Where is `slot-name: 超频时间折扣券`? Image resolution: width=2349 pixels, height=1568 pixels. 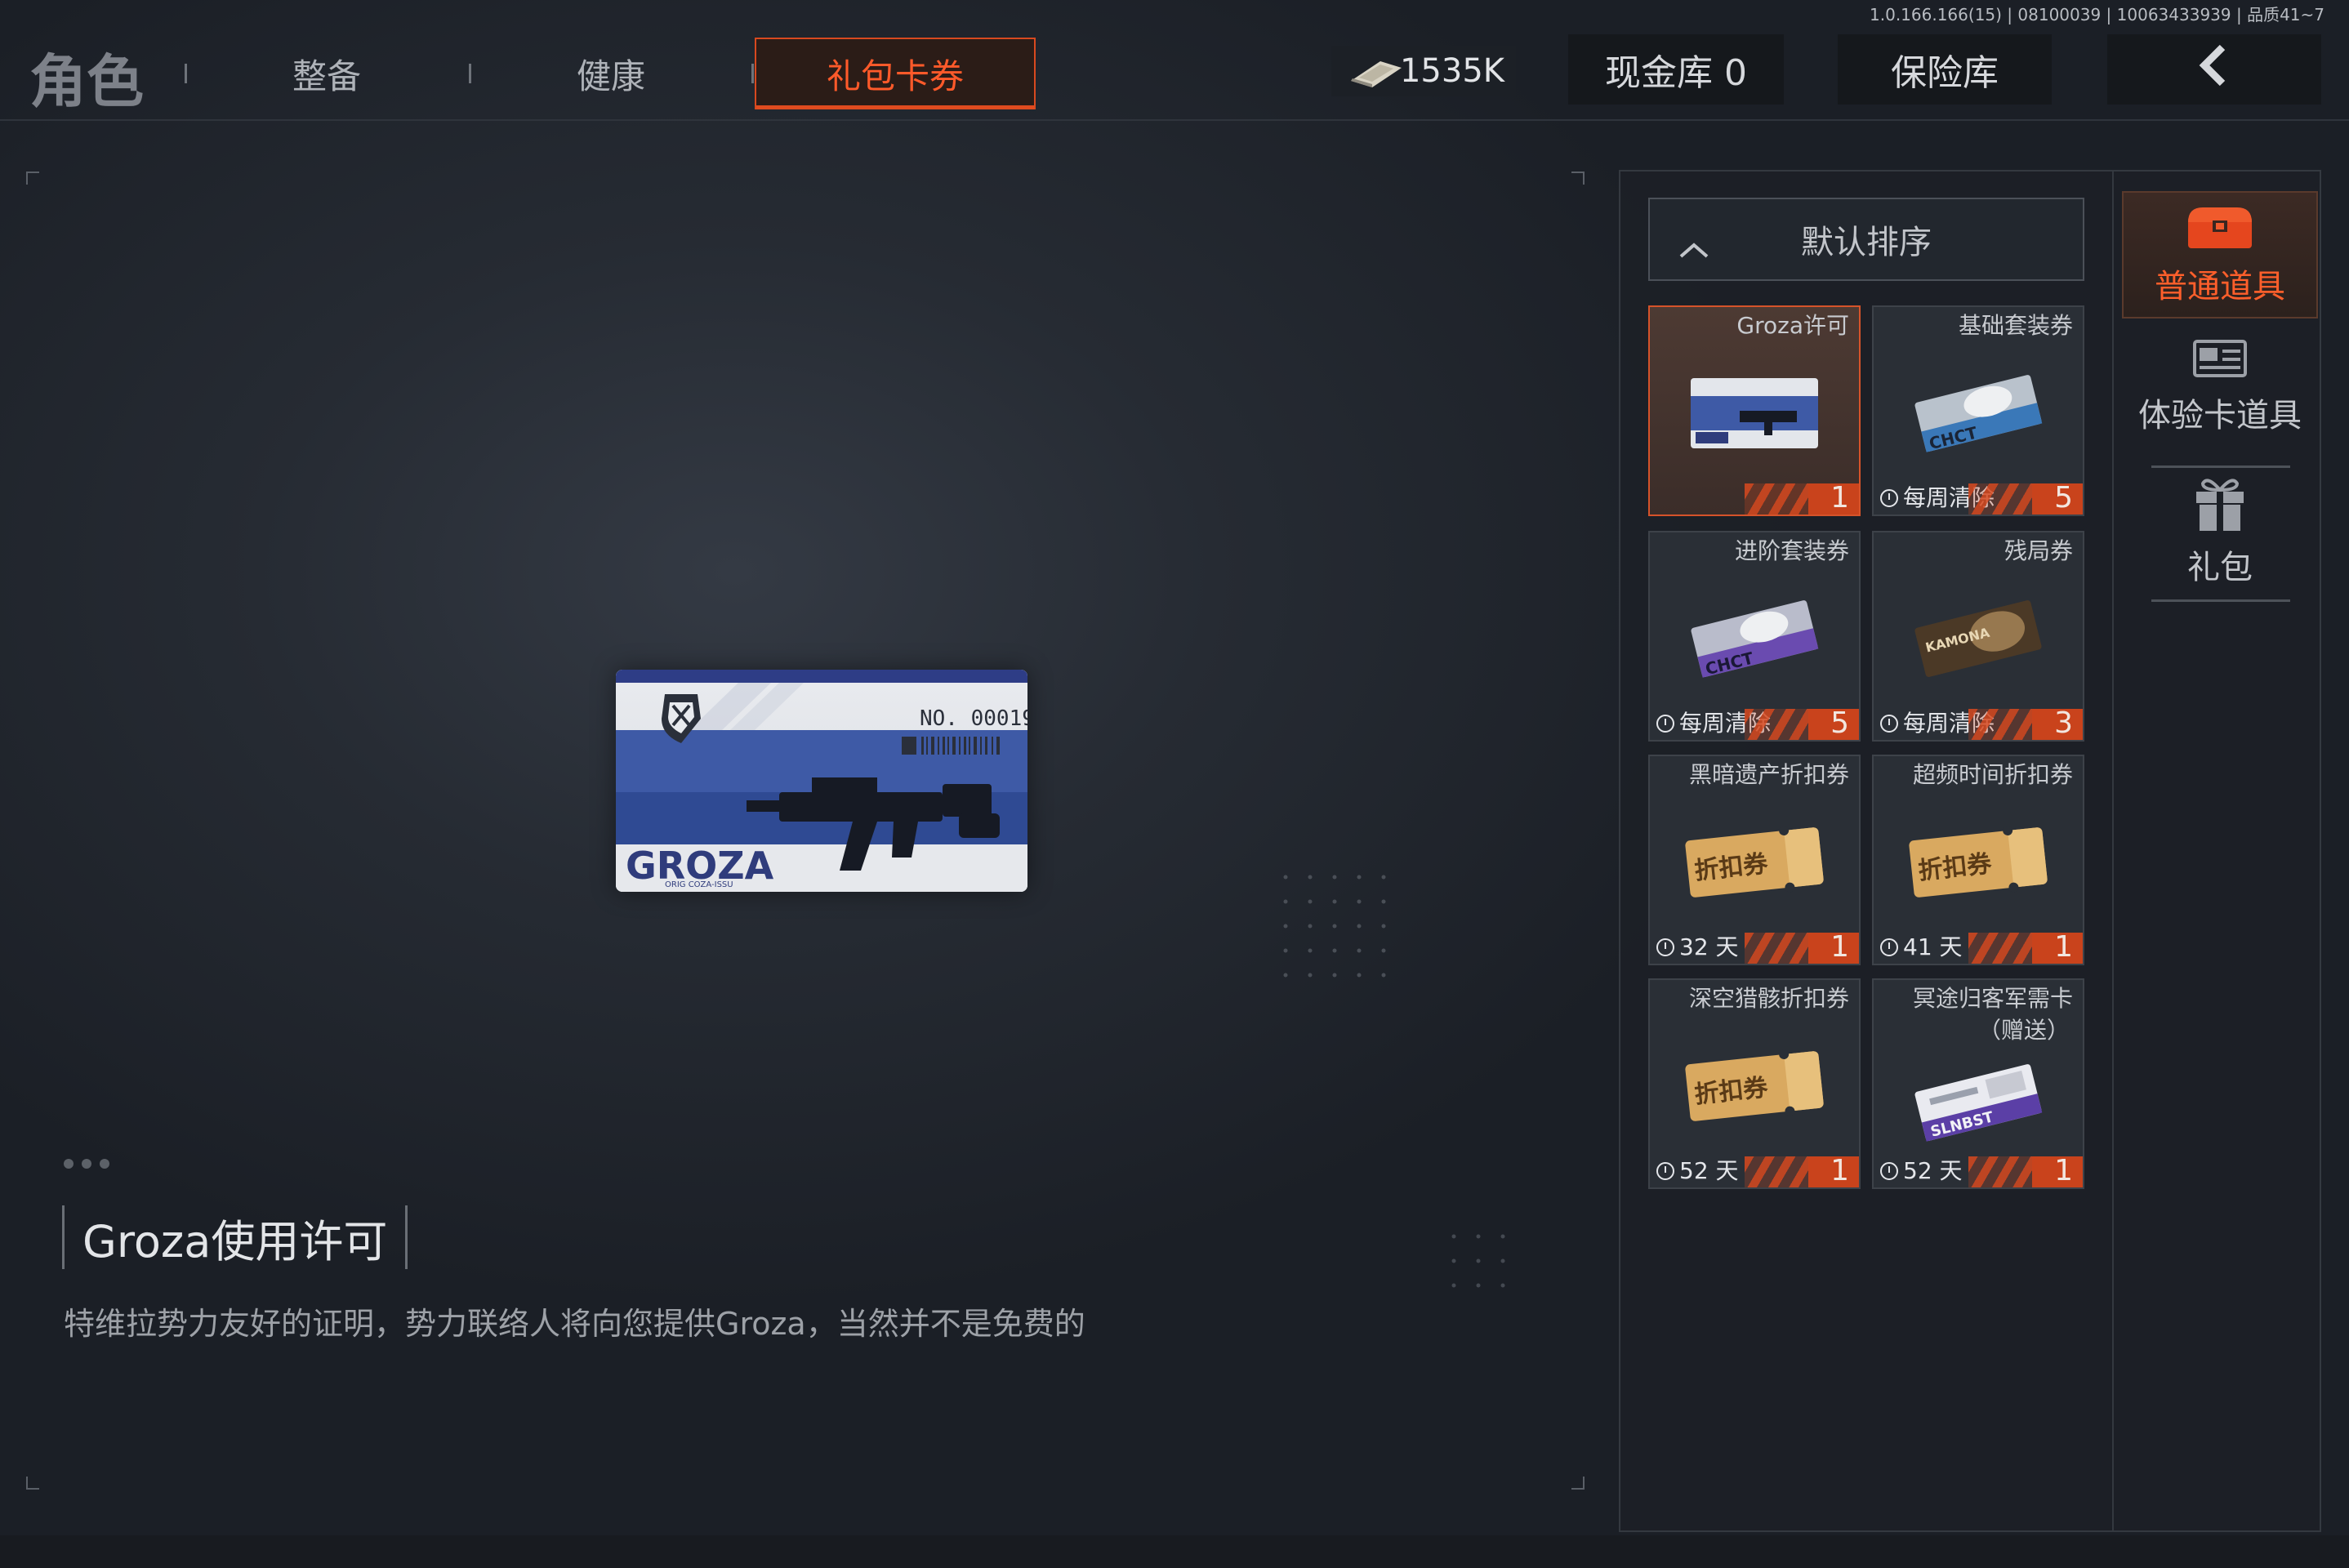
slot-name: 超频时间折扣券 is located at coordinates (1992, 774).